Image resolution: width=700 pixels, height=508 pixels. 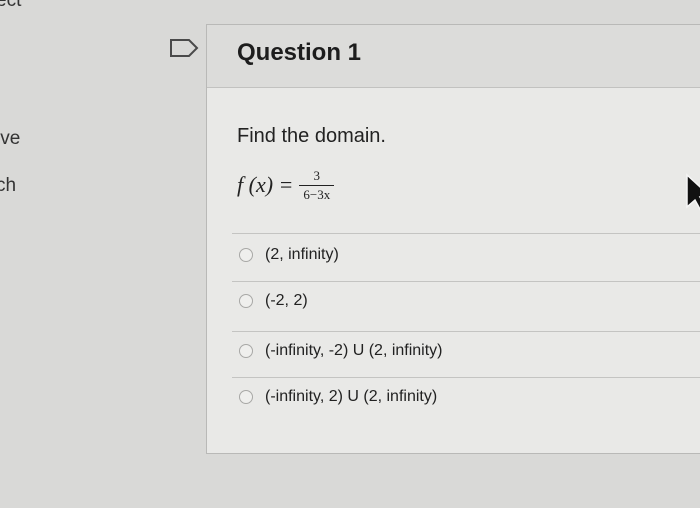 I want to click on option-label: (-2, 2), so click(x=286, y=300).